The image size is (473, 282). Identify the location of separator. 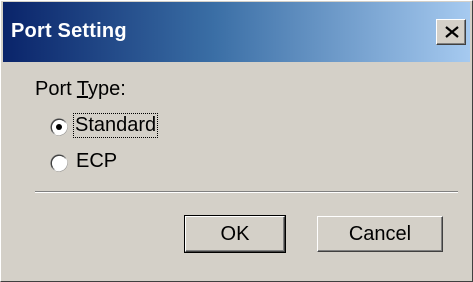
(246, 192).